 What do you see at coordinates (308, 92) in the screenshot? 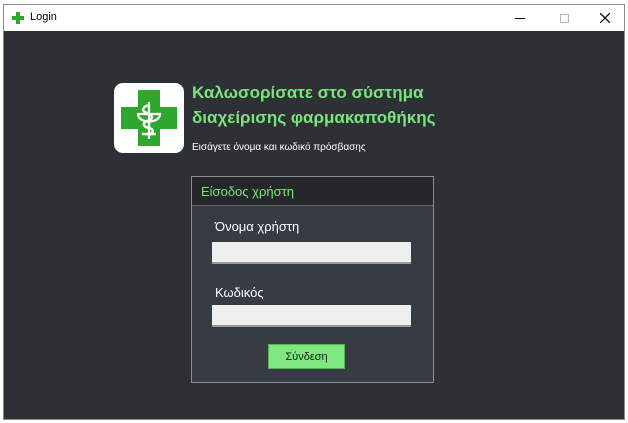
I see `heading-line-1: Καλωσορίσατε στο σύστημα` at bounding box center [308, 92].